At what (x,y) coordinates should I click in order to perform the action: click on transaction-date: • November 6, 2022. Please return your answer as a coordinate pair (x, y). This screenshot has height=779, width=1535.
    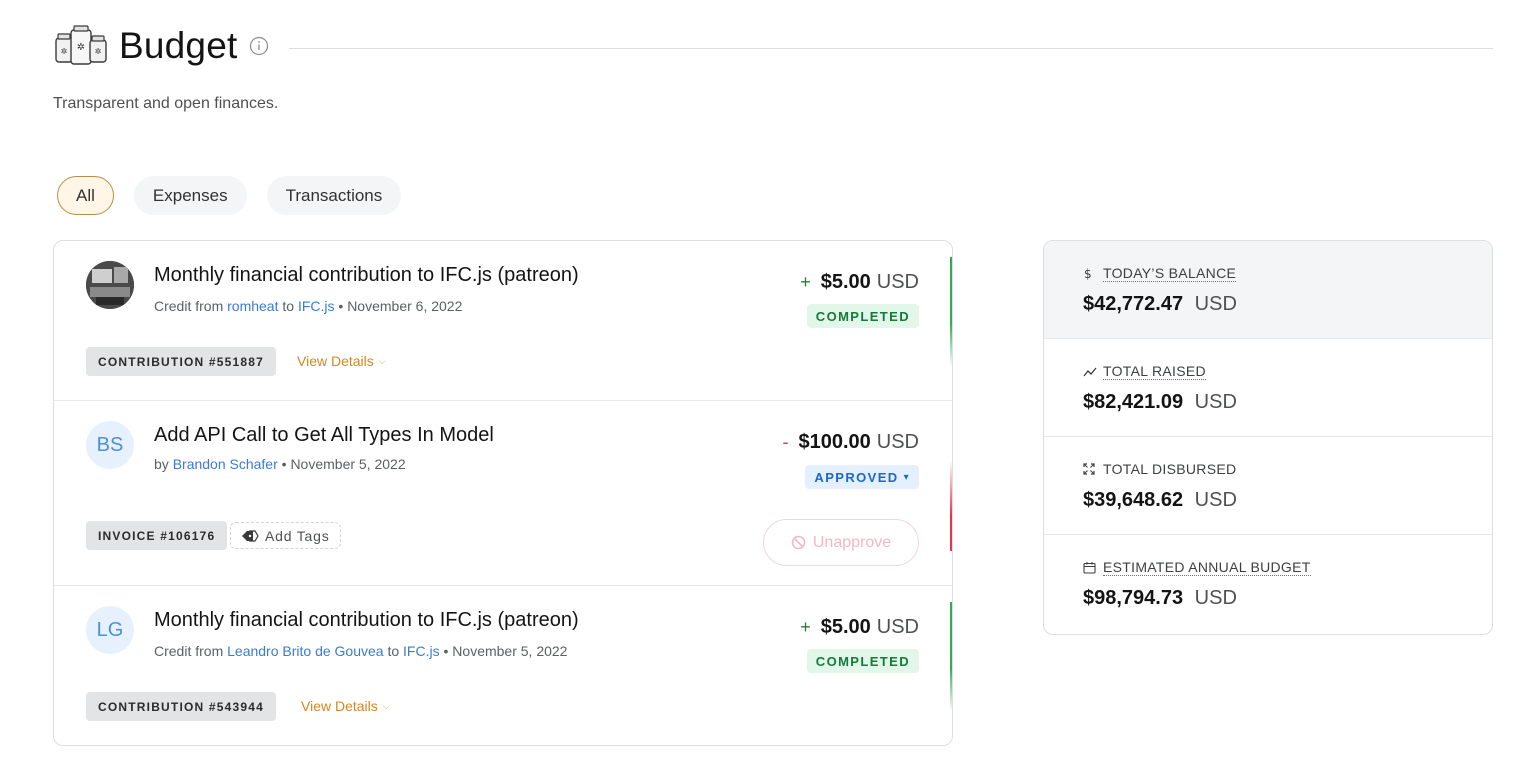
    Looking at the image, I should click on (400, 306).